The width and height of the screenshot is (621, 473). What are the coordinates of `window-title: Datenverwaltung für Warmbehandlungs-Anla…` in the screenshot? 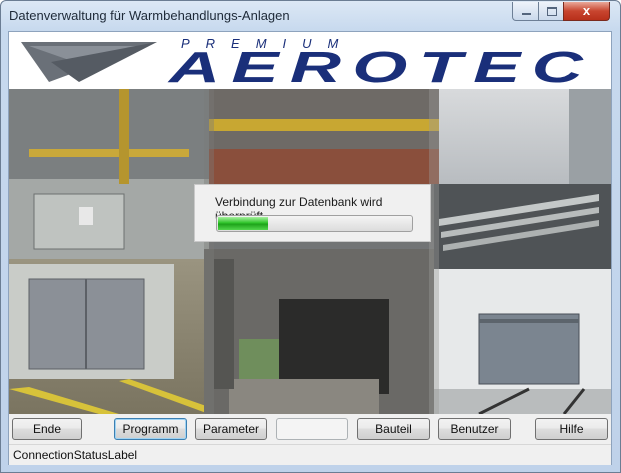 It's located at (149, 15).